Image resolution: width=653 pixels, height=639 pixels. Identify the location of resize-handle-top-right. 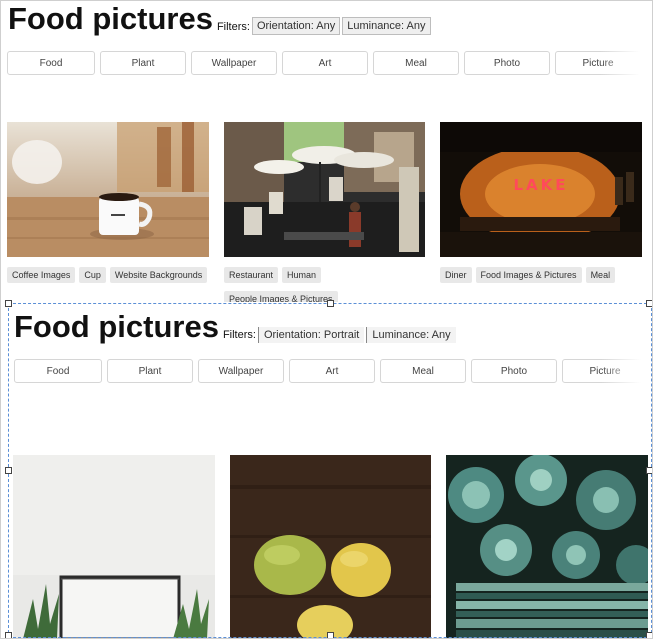
(649, 303).